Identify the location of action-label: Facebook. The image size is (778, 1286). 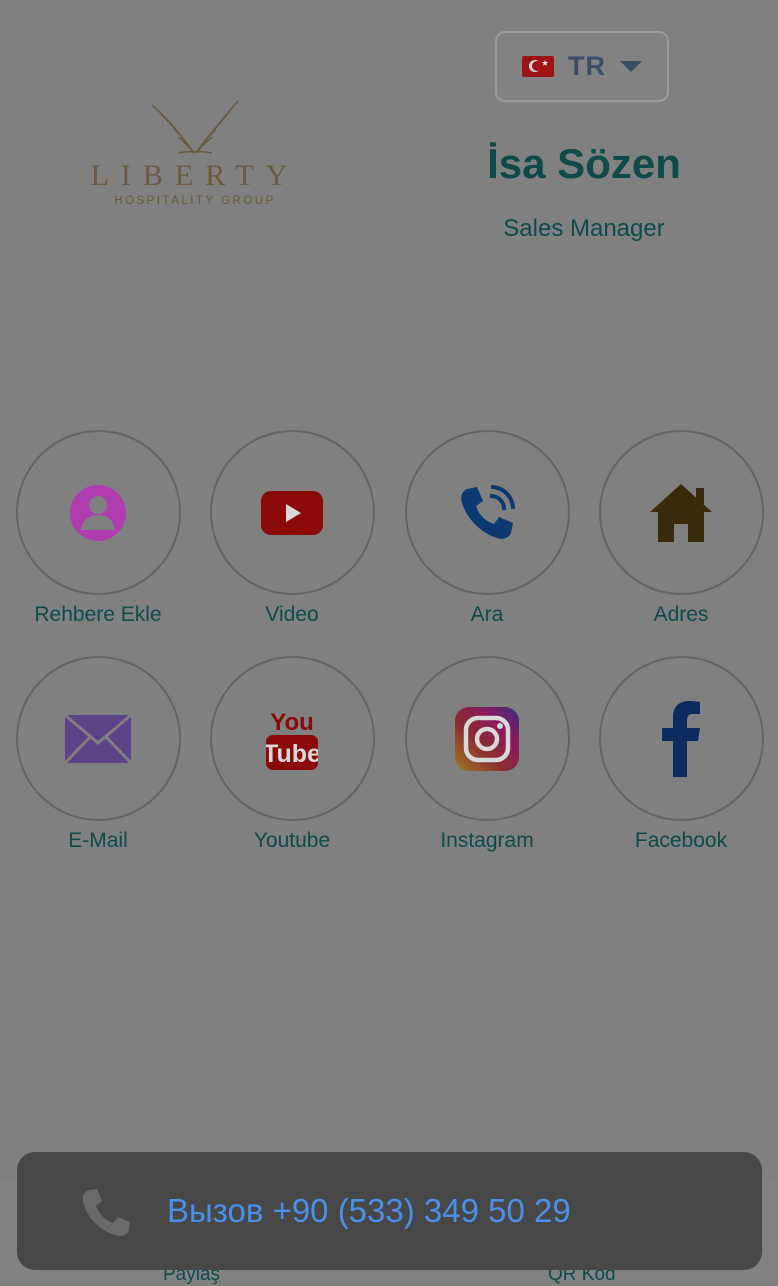
(681, 840).